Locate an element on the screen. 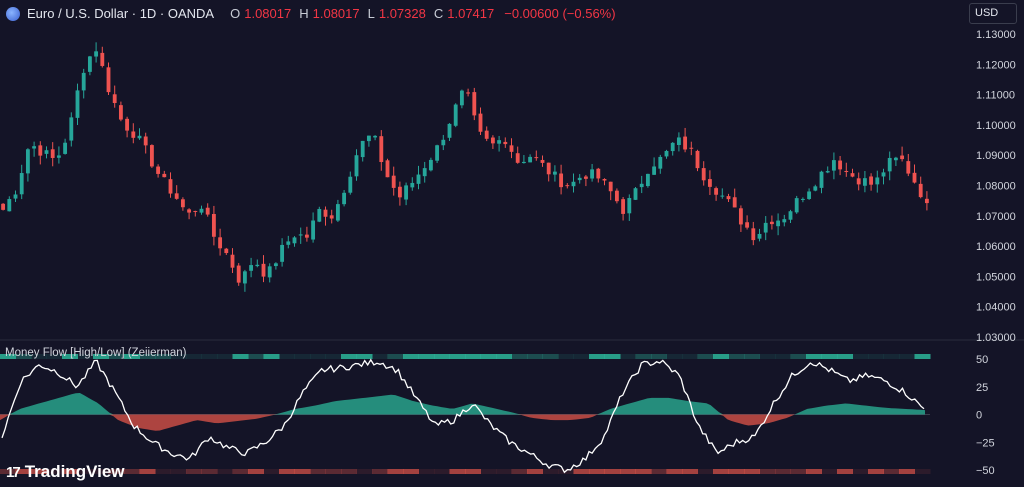  price-axis-tick: 1.04000 is located at coordinates (996, 308).